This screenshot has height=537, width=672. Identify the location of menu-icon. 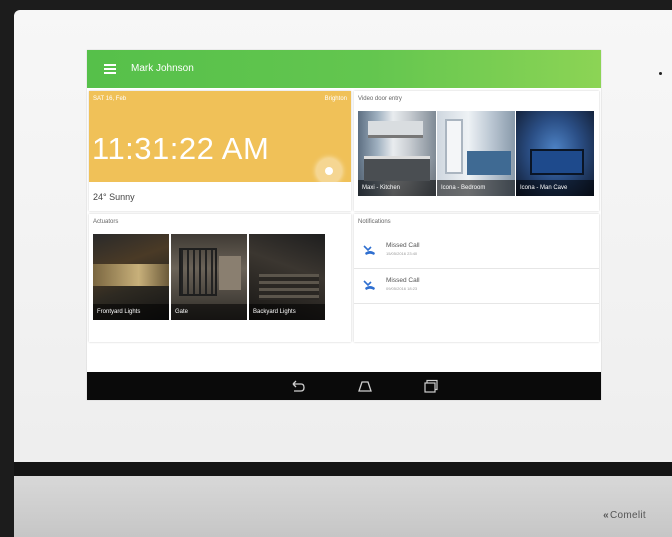
(110, 69).